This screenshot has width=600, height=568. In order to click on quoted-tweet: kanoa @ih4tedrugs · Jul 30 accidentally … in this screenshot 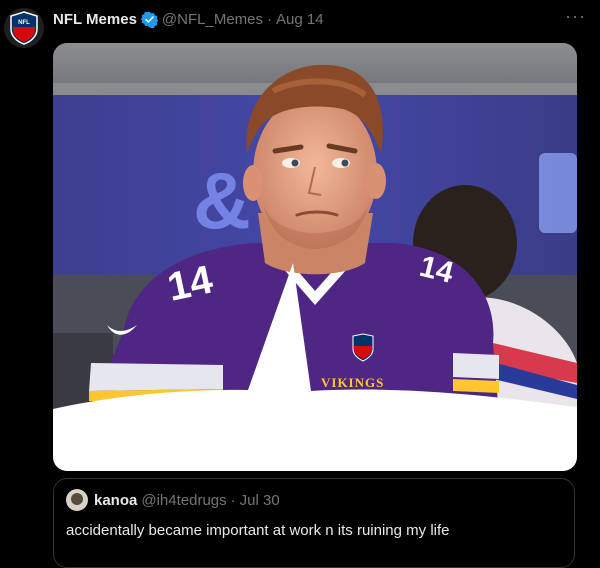, I will do `click(314, 523)`.